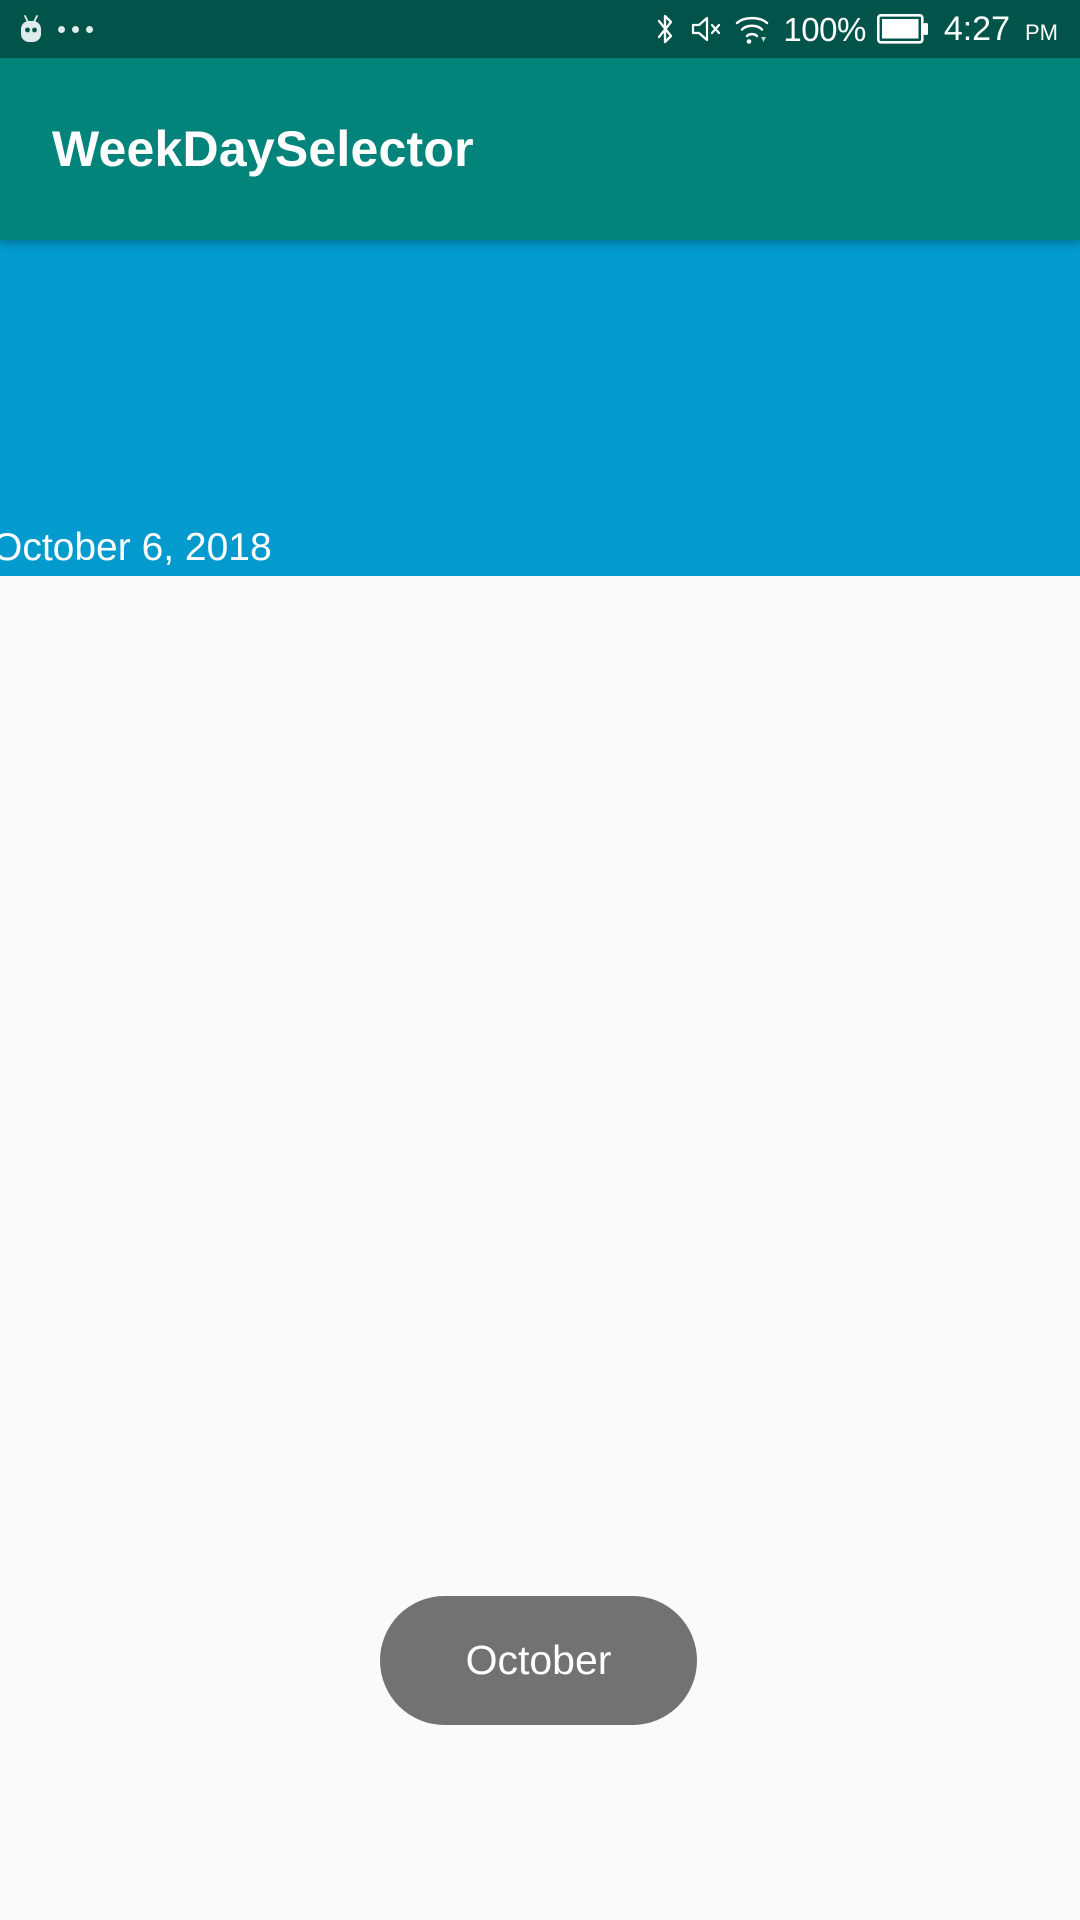  I want to click on volume-muted-icon, so click(706, 29).